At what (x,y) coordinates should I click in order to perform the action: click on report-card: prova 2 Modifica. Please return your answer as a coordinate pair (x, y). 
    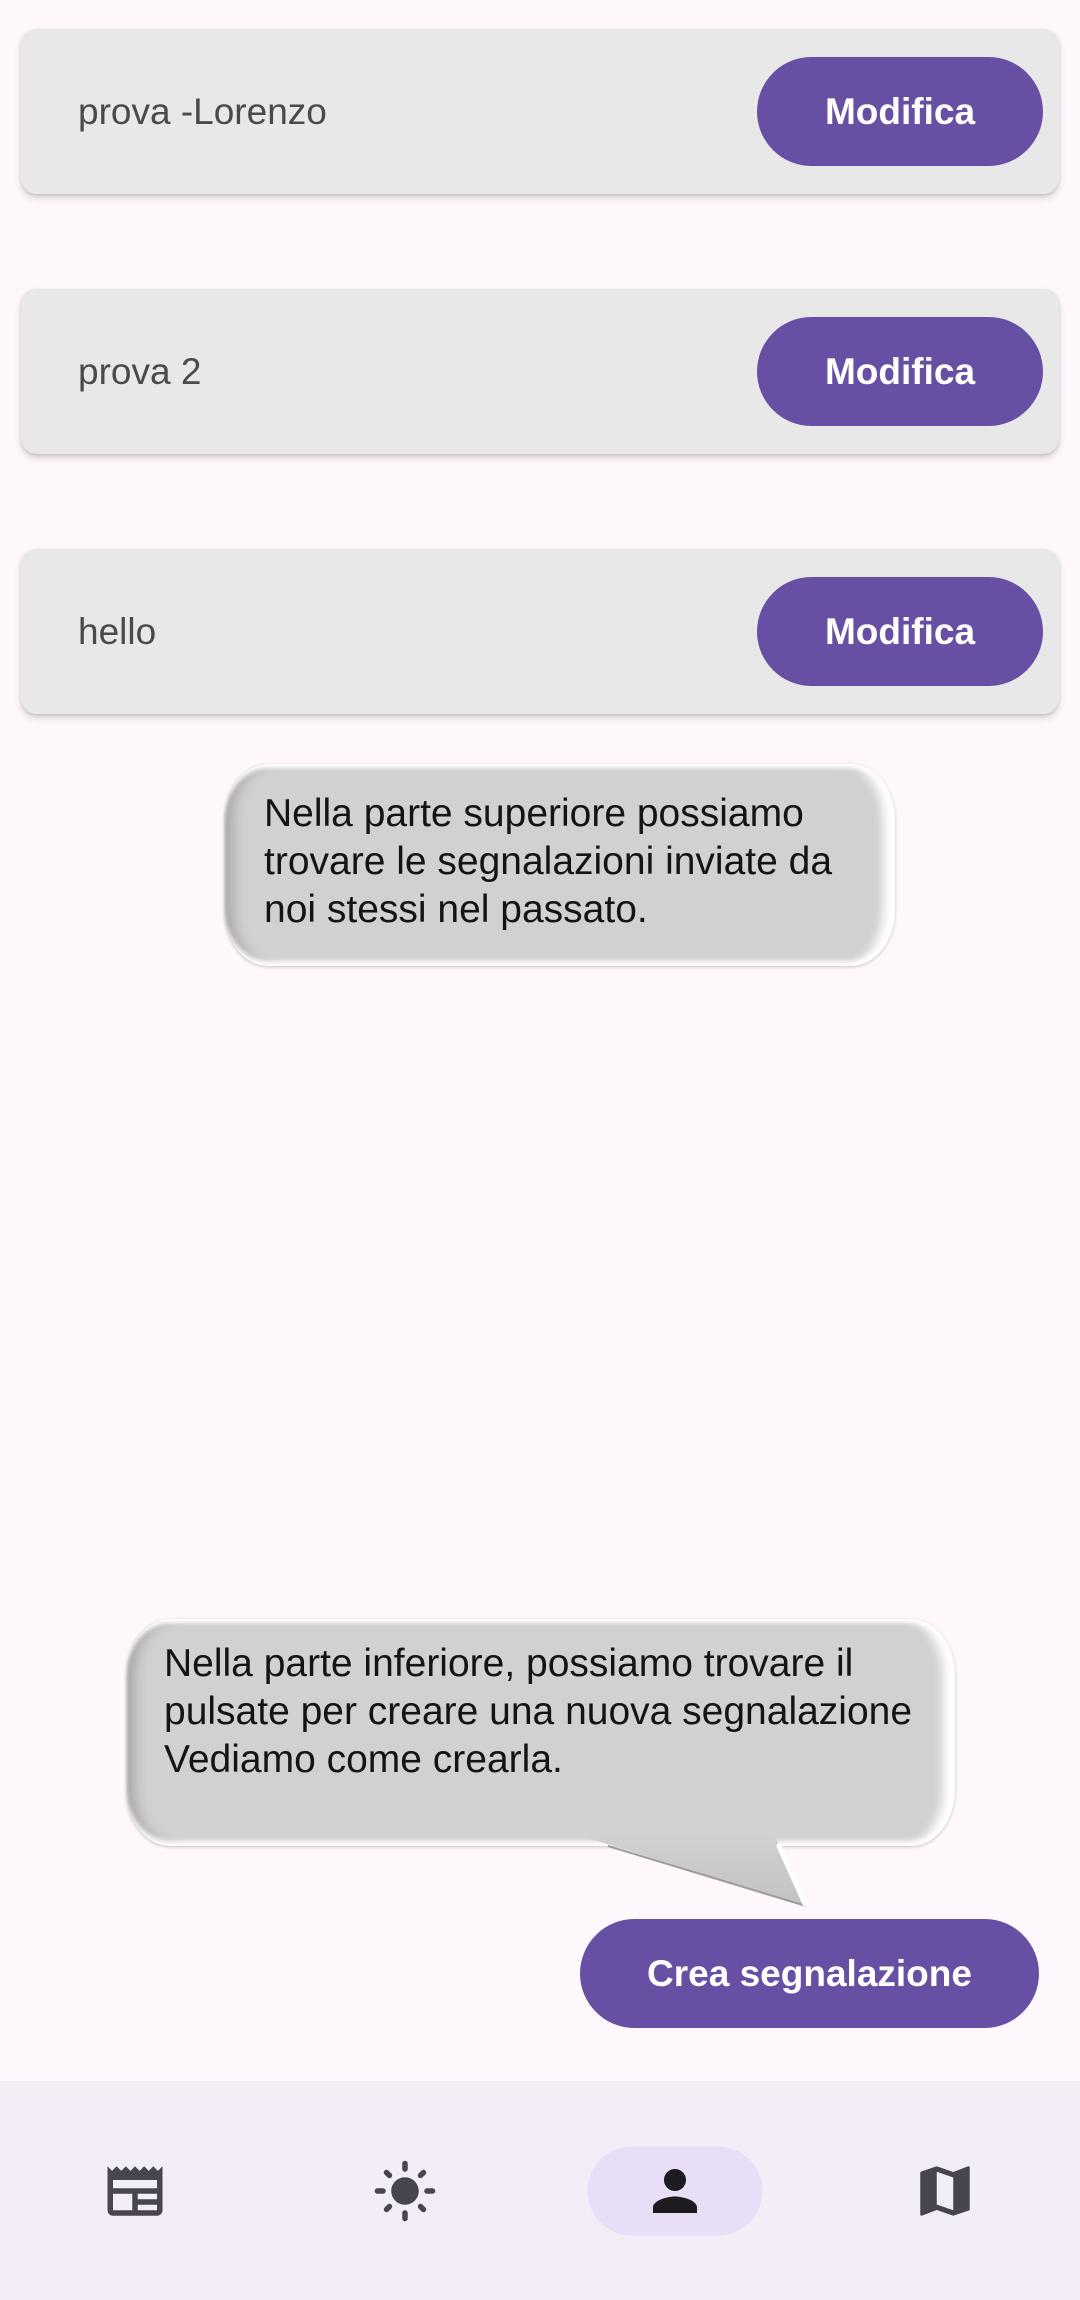
    Looking at the image, I should click on (540, 371).